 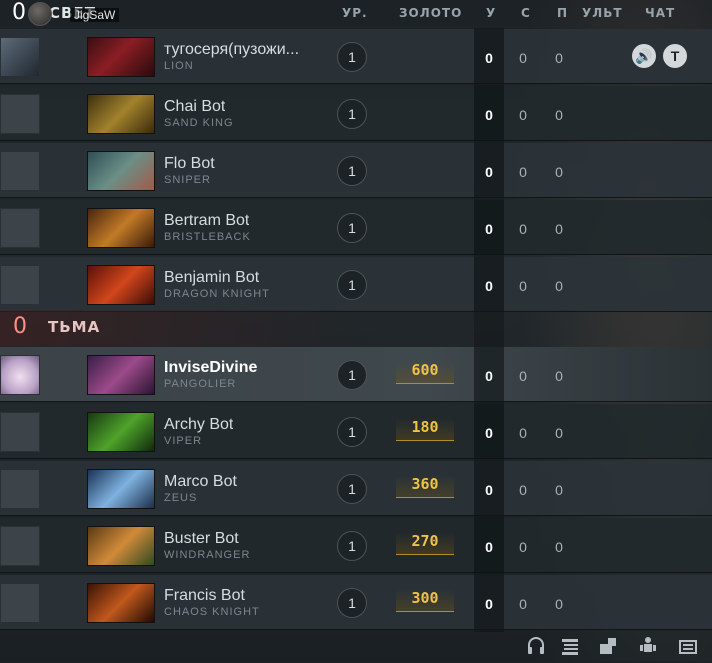 I want to click on radiant-row-4: Bertram Bot BRISTLEBACK 1 0 0 0, so click(x=356, y=227).